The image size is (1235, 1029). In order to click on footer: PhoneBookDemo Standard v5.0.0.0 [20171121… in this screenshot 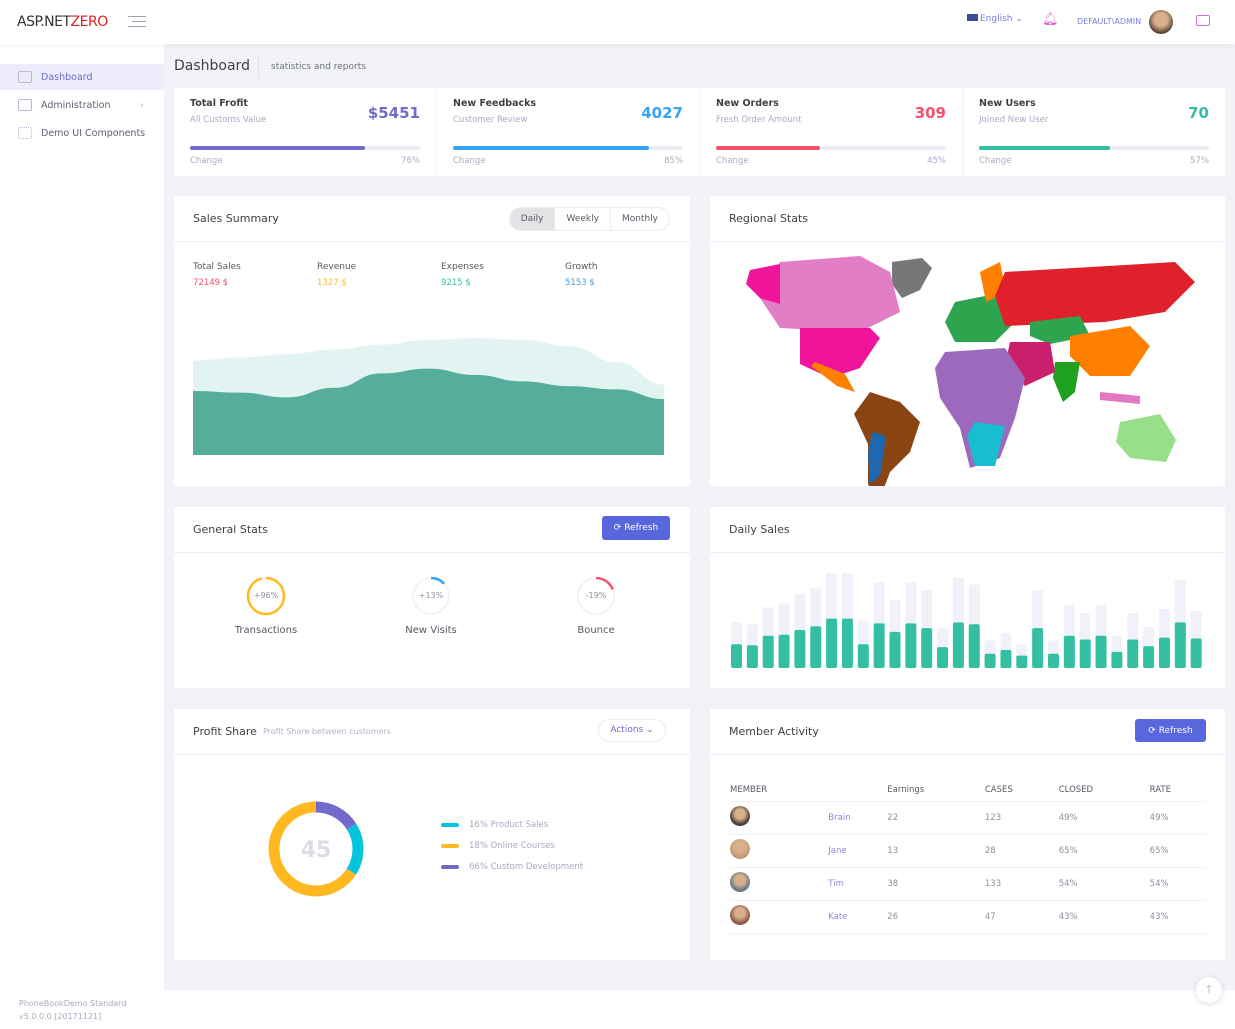, I will do `click(617, 1009)`.